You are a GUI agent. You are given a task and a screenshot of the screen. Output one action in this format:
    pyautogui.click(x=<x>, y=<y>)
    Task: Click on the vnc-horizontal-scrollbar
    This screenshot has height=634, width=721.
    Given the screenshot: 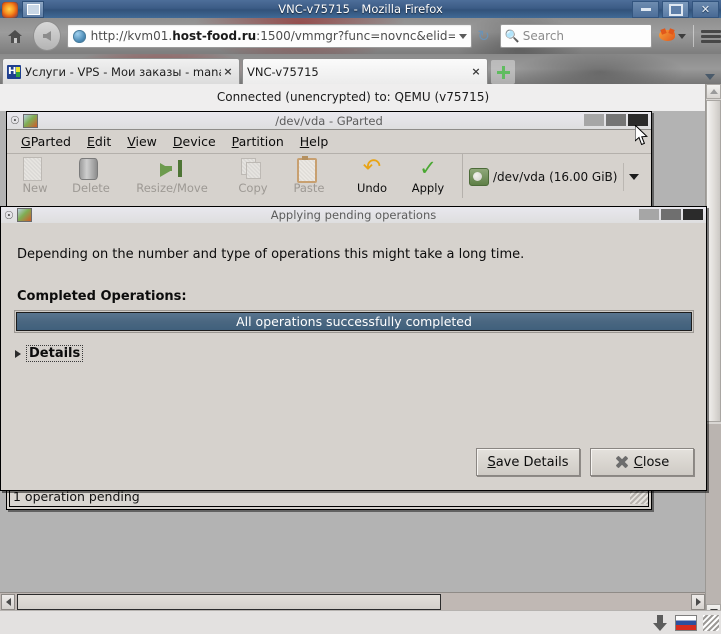 What is the action you would take?
    pyautogui.click(x=353, y=601)
    